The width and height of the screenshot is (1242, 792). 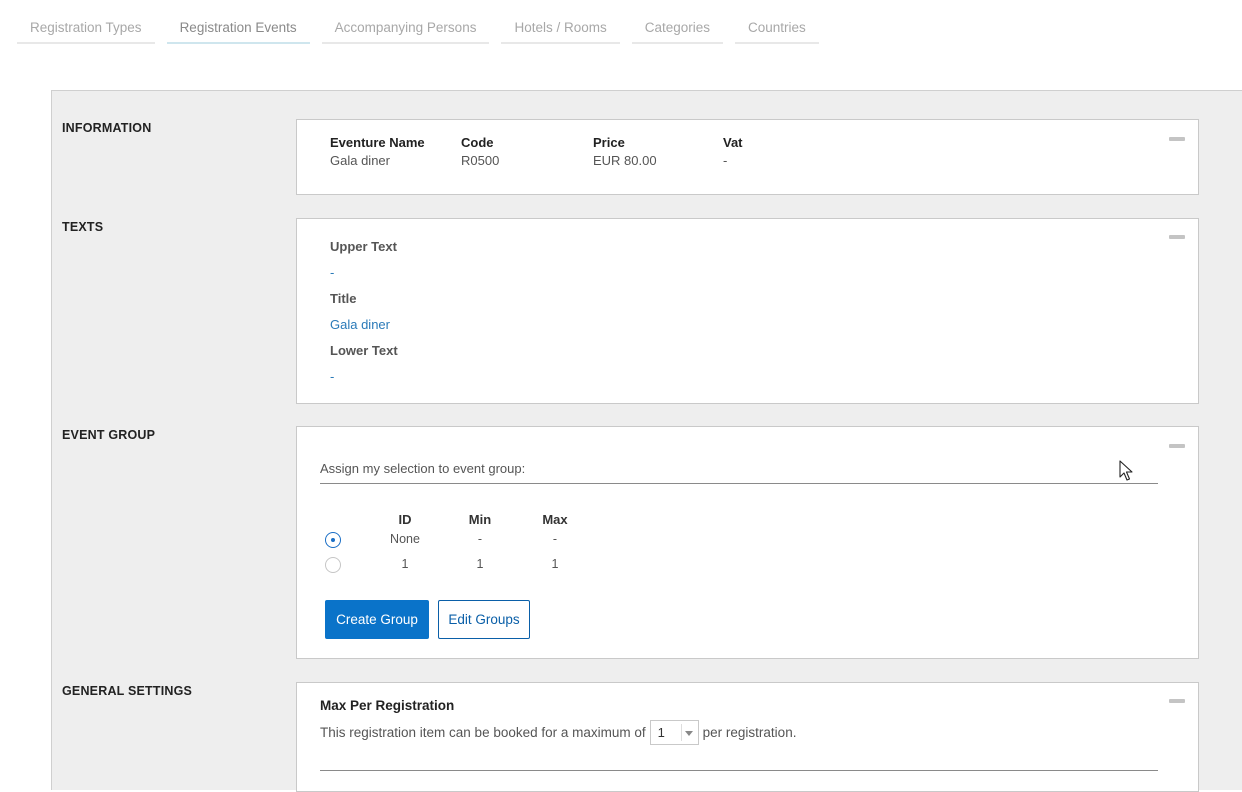 I want to click on info-name-header: Eventure Name, so click(x=377, y=142).